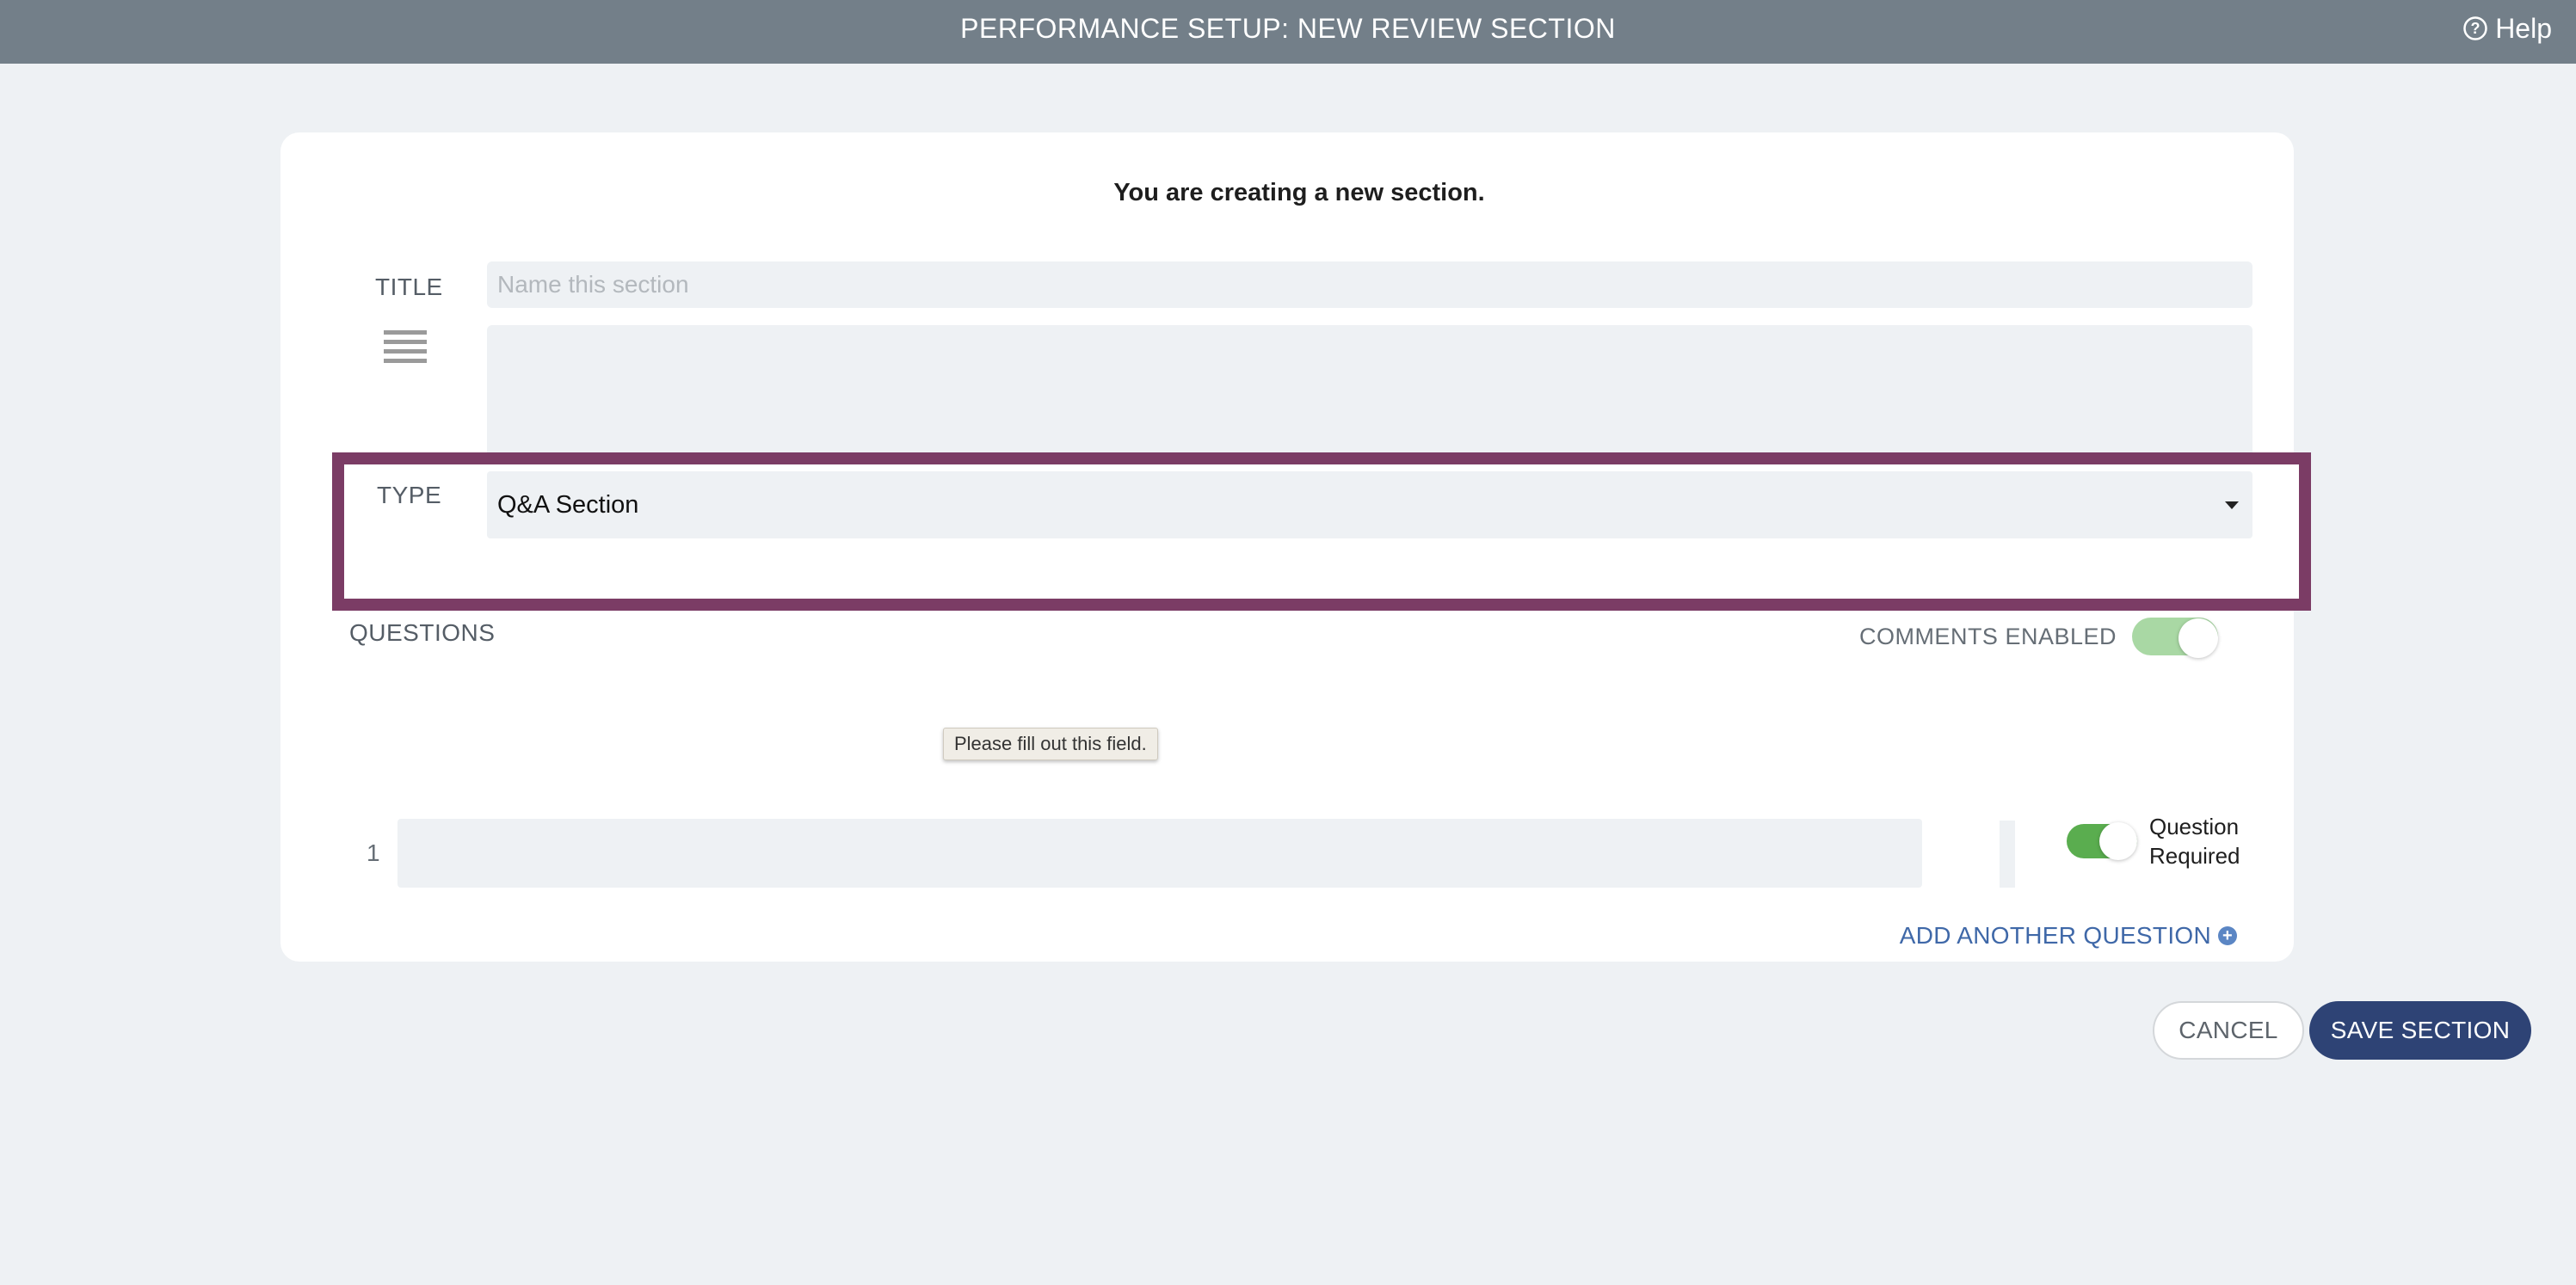 This screenshot has height=1285, width=2576. I want to click on title-label: TITLE, so click(409, 287).